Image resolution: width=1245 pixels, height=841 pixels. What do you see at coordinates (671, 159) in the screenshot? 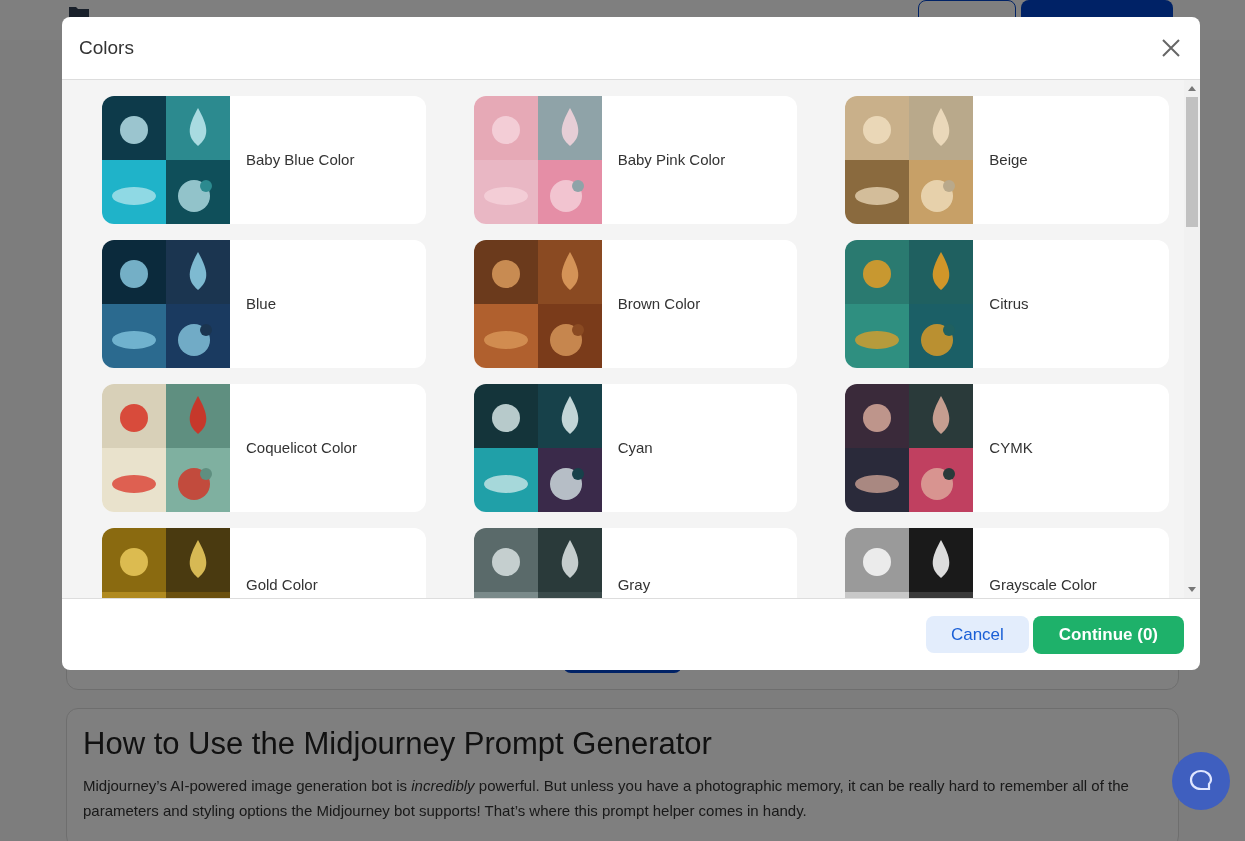
I see `option-label: Baby Pink Color` at bounding box center [671, 159].